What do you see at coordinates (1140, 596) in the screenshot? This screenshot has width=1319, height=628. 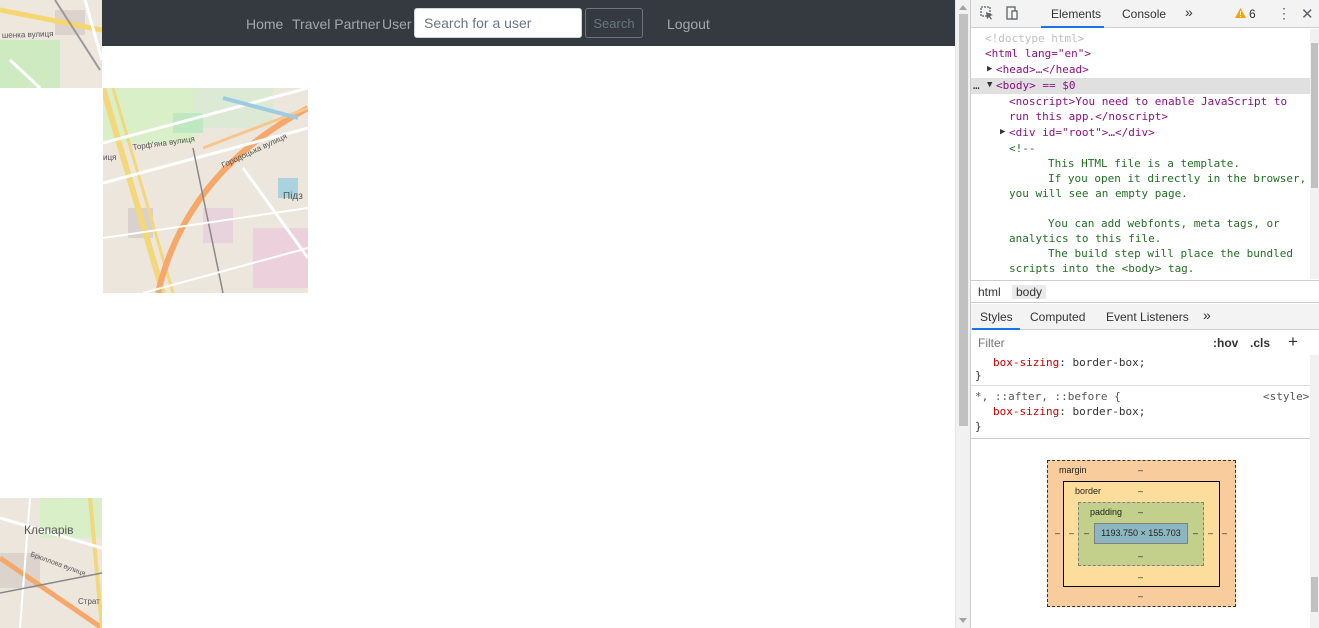 I see `margin-bottom-value: –` at bounding box center [1140, 596].